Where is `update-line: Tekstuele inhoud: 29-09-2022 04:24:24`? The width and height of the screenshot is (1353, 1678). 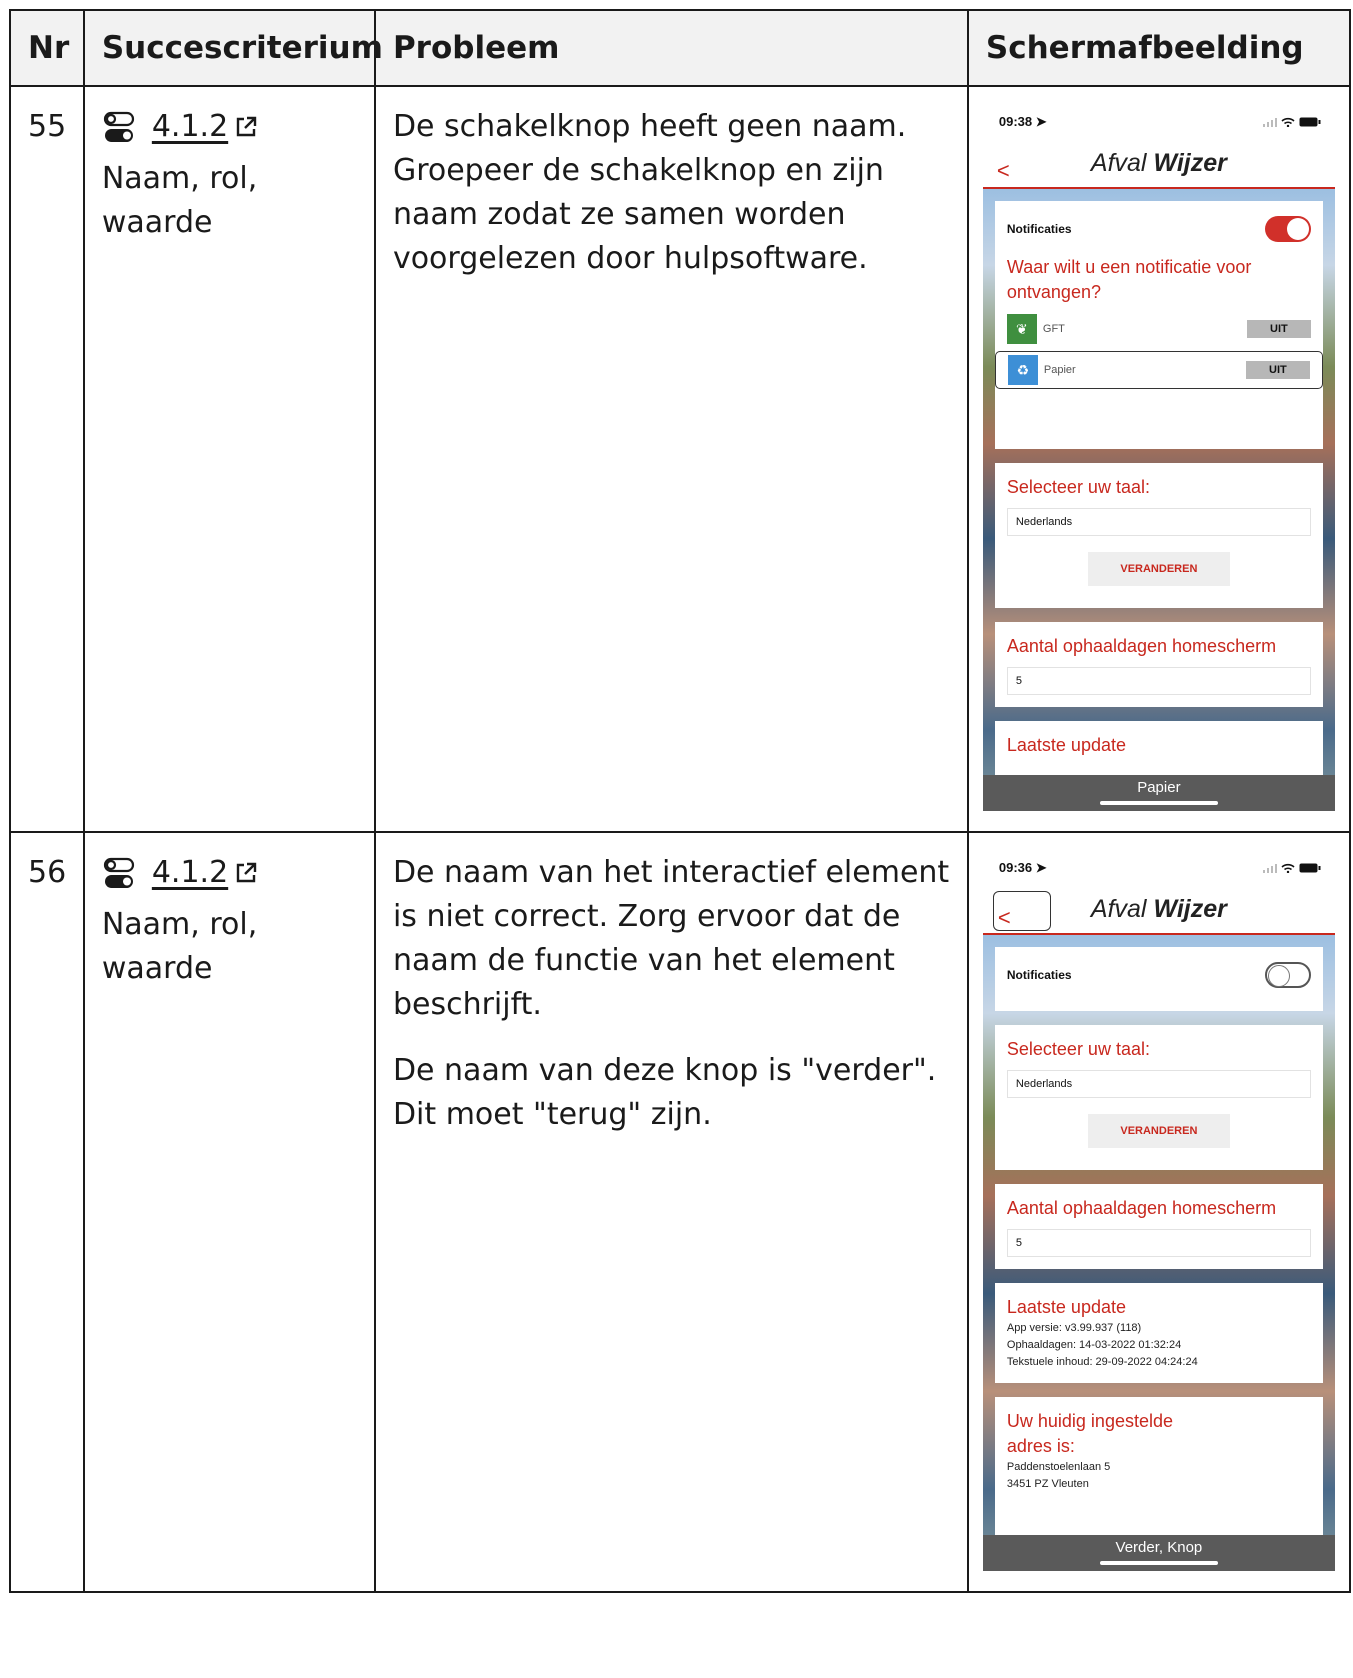
update-line: Tekstuele inhoud: 29-09-2022 04:24:24 is located at coordinates (1102, 1362).